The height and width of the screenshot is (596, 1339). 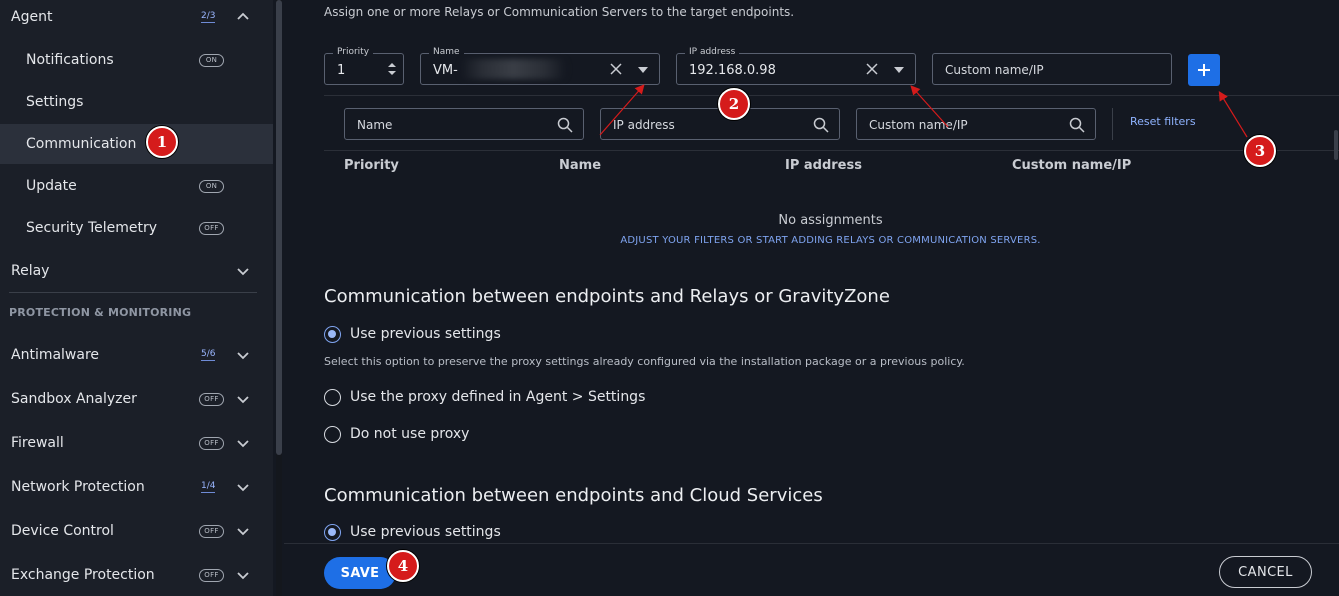 What do you see at coordinates (136, 355) in the screenshot?
I see `sidebar-item-antimalware: Antimalware 5/6` at bounding box center [136, 355].